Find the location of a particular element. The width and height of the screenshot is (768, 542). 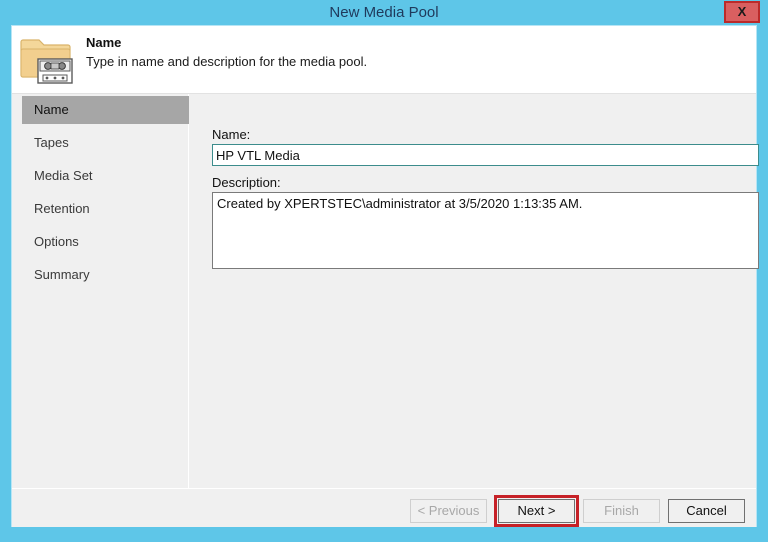

next-button: Next > is located at coordinates (536, 511).